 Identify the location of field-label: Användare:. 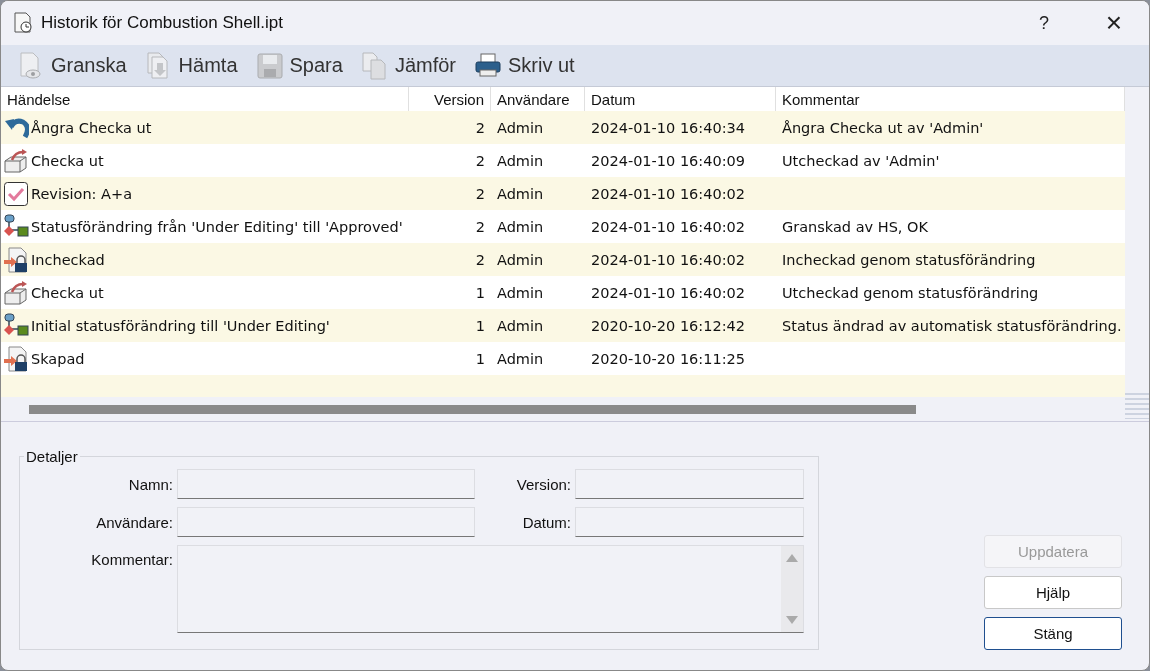
(134, 522).